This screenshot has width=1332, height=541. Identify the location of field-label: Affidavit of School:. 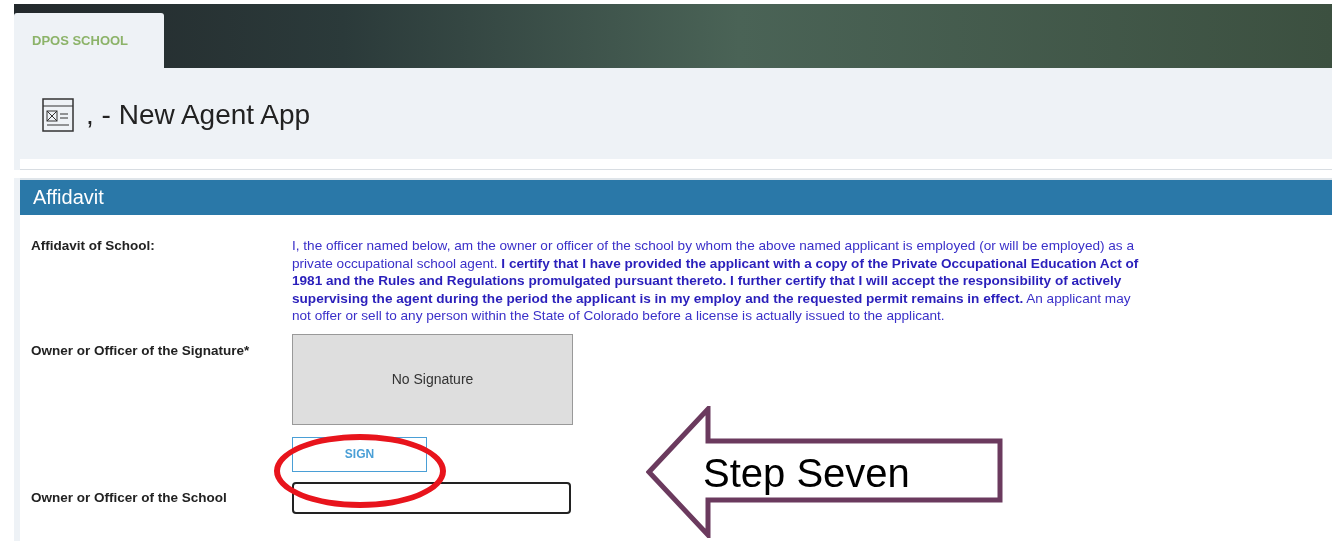
(93, 246).